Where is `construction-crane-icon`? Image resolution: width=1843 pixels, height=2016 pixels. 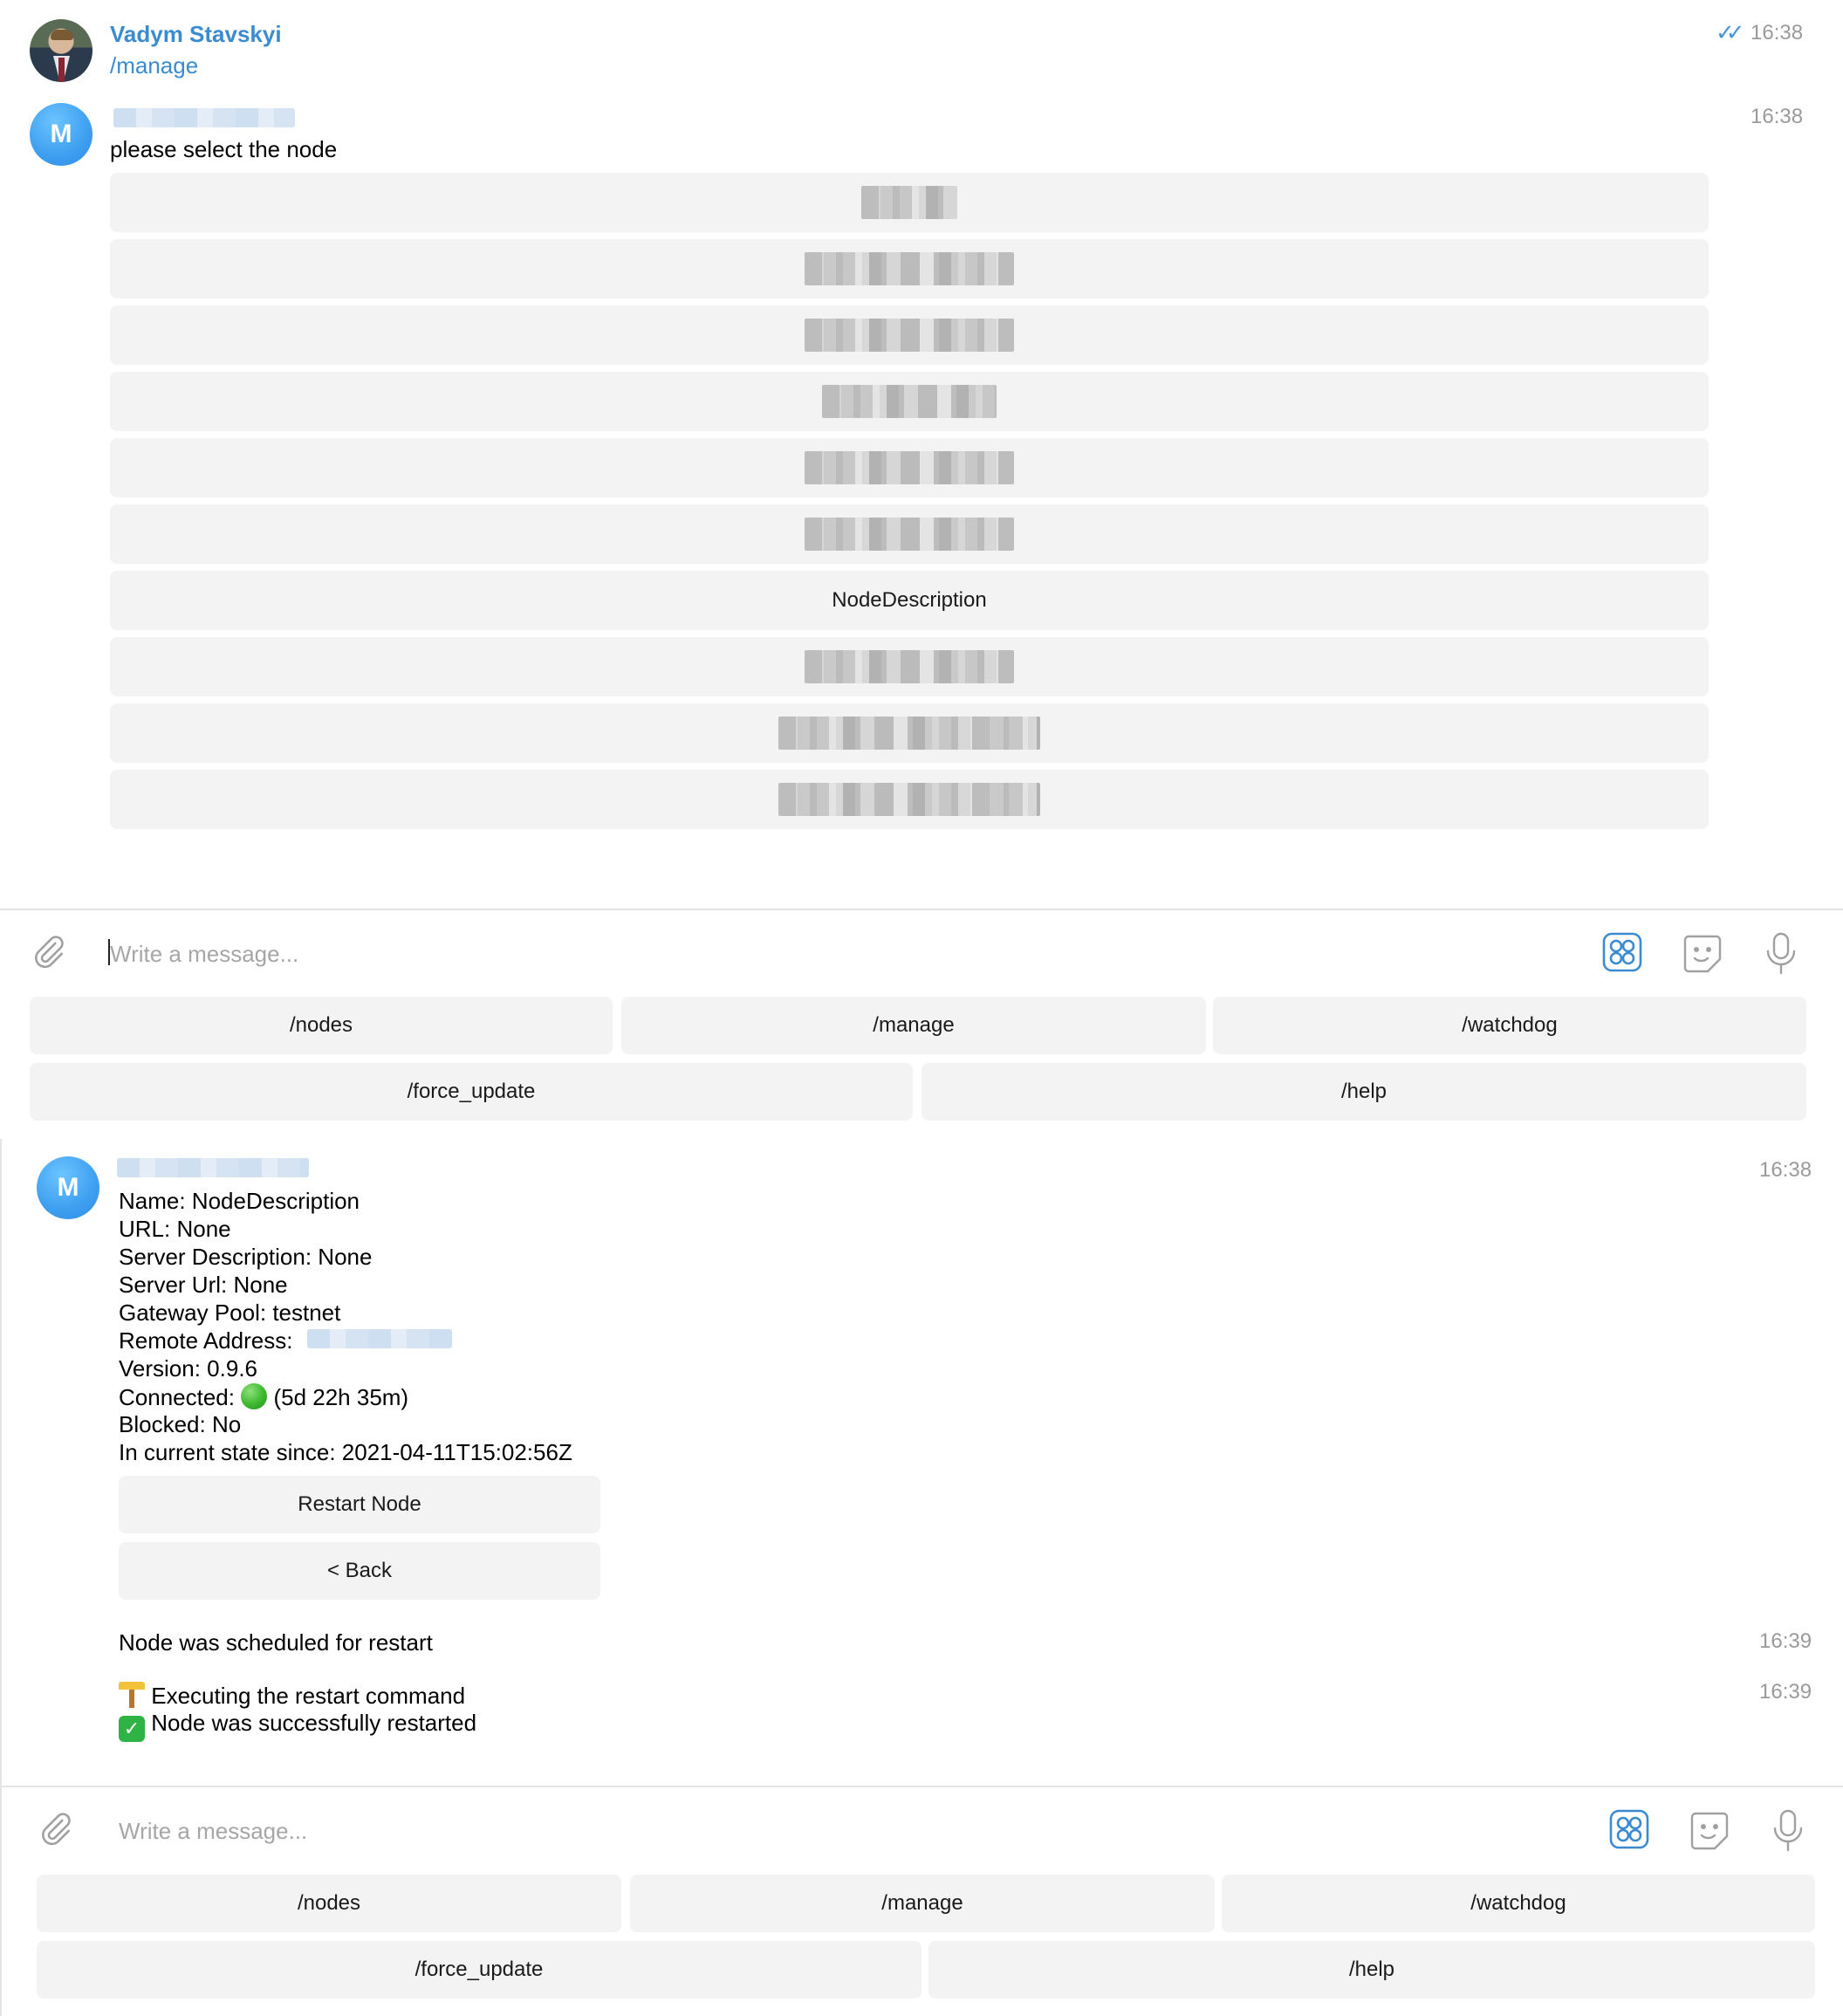
construction-crane-icon is located at coordinates (132, 1695).